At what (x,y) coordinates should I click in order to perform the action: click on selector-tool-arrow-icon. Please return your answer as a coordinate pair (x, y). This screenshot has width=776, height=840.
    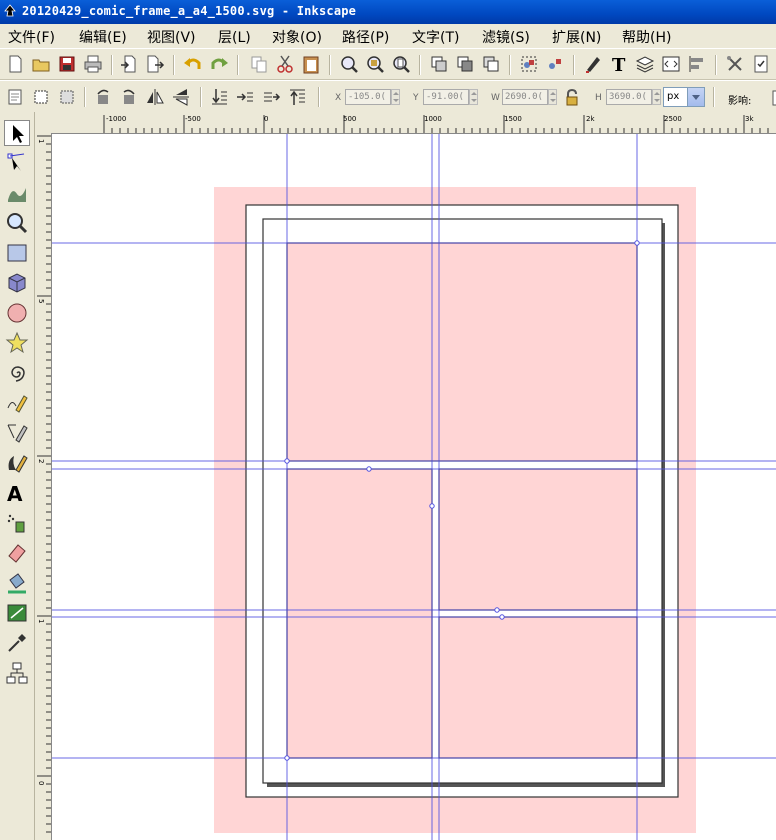
    Looking at the image, I should click on (17, 133).